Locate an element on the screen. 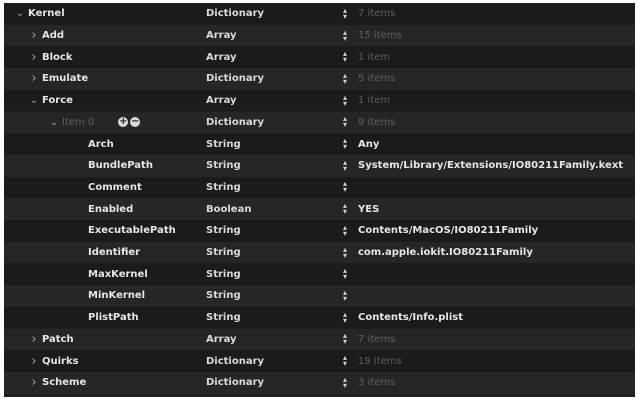 This screenshot has height=399, width=638. table-row: MaxKernel String ▴ ▾ is located at coordinates (319, 274).